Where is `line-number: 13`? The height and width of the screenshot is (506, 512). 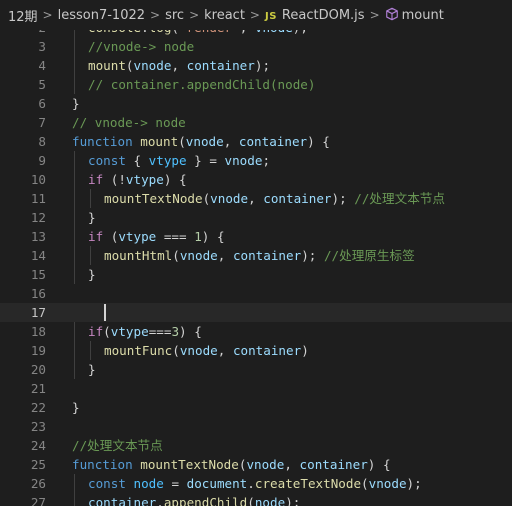 line-number: 13 is located at coordinates (38, 236).